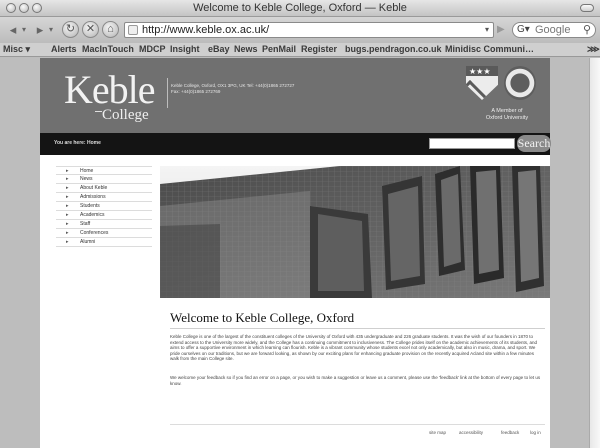 The height and width of the screenshot is (448, 600). I want to click on forward-history-dropdown-icon: ▾, so click(51, 30).